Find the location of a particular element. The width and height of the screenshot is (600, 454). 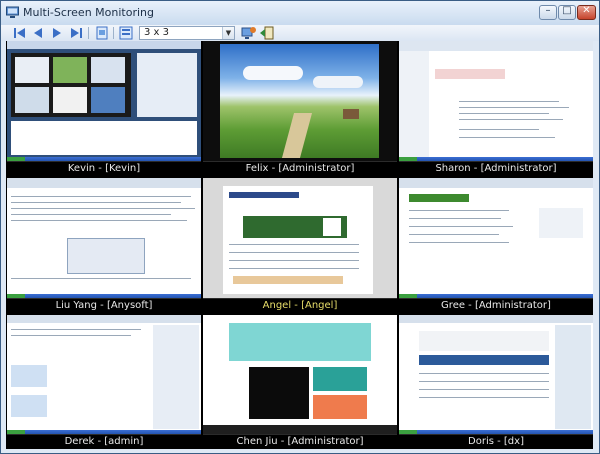

first-icon is located at coordinates (20, 33).